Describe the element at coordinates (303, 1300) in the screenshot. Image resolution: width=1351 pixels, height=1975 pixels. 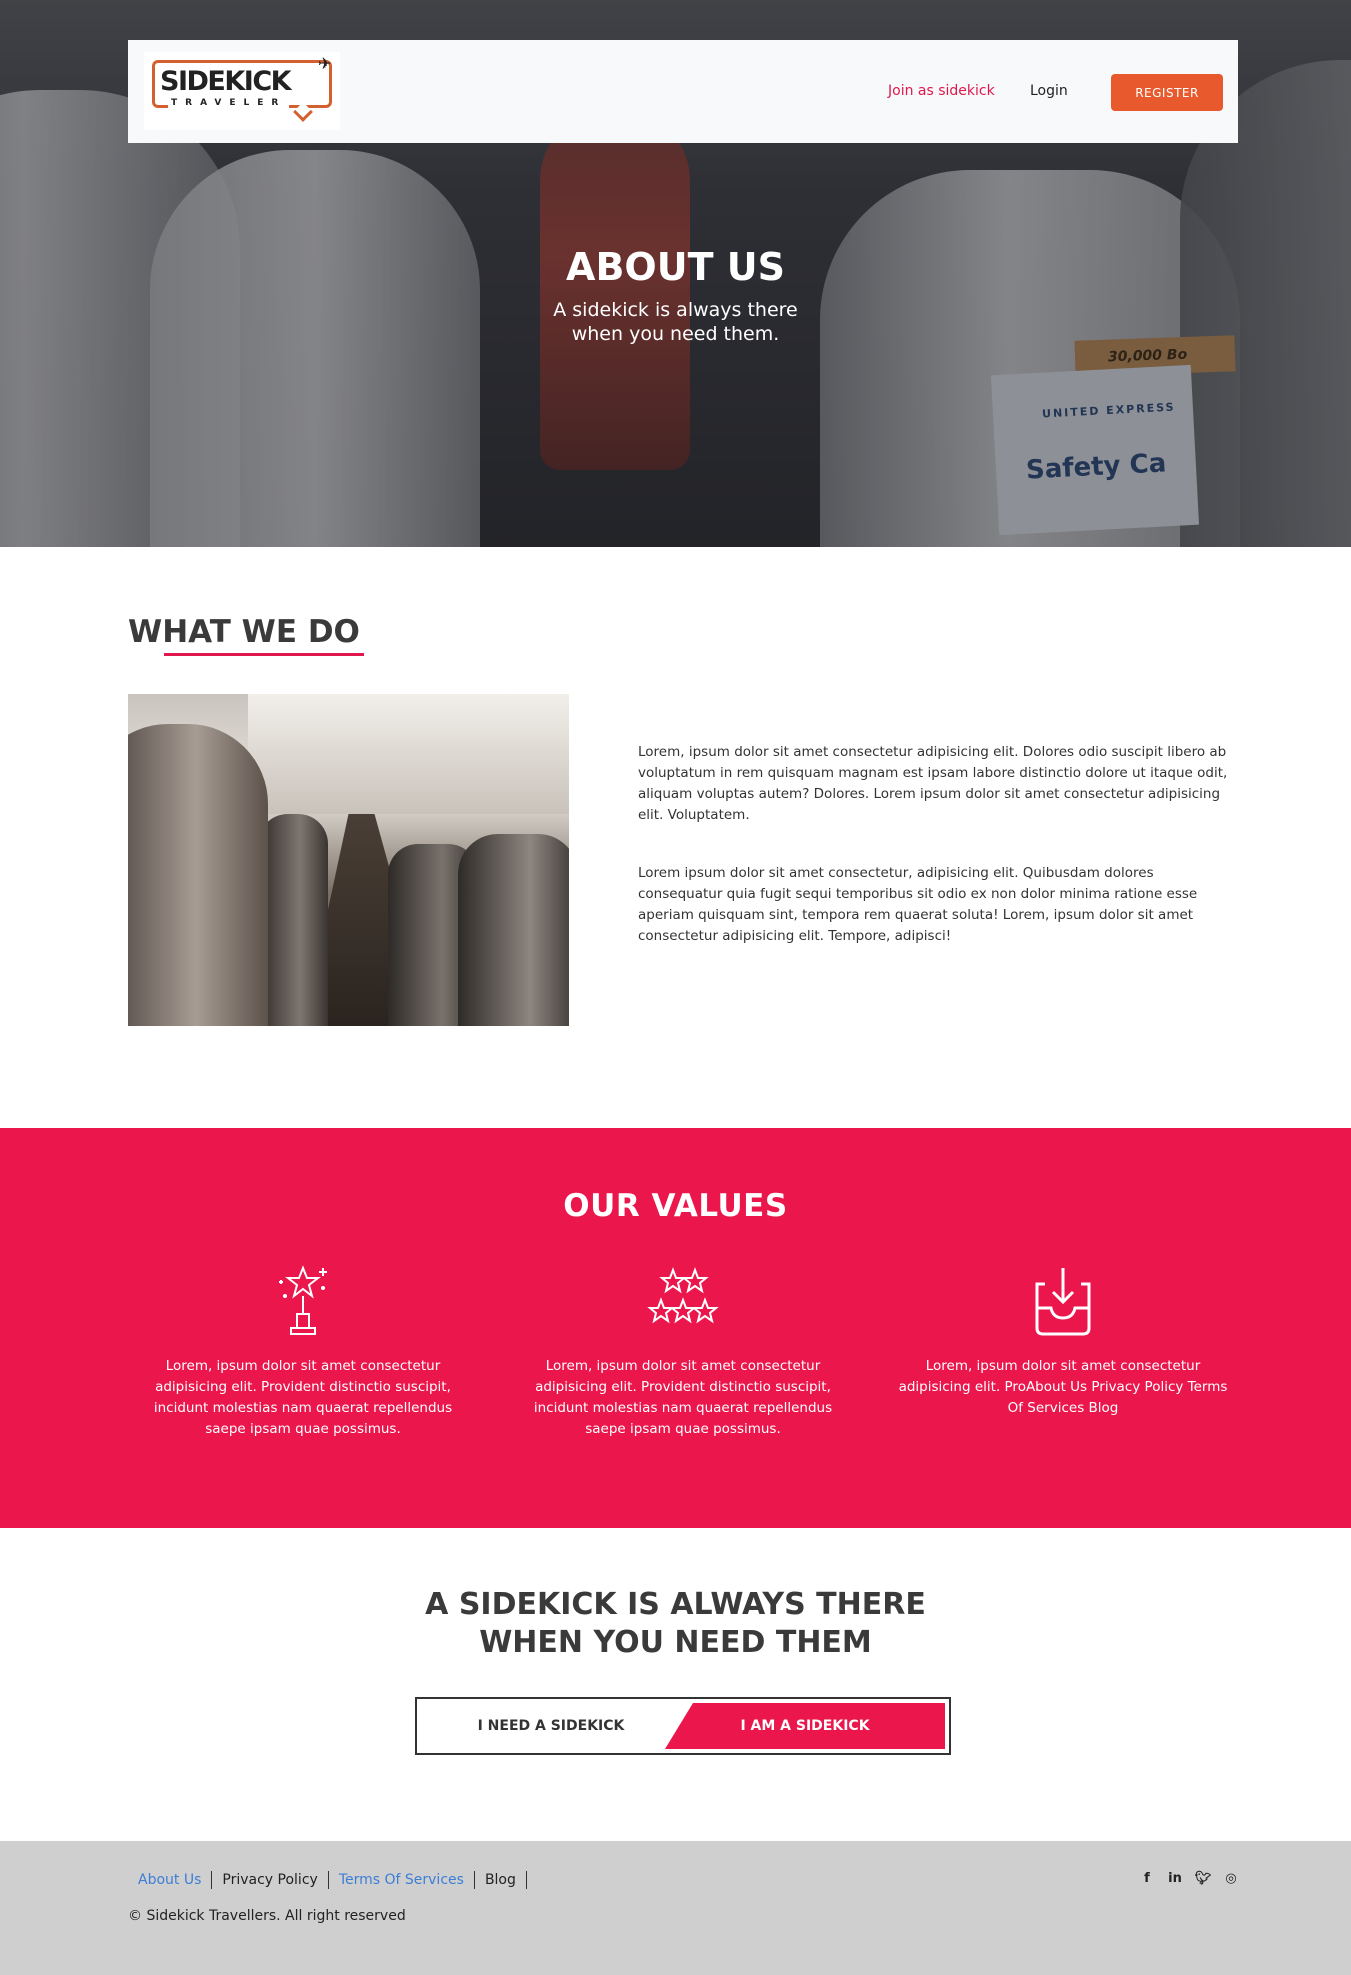
I see `award-trophy-icon` at that location.